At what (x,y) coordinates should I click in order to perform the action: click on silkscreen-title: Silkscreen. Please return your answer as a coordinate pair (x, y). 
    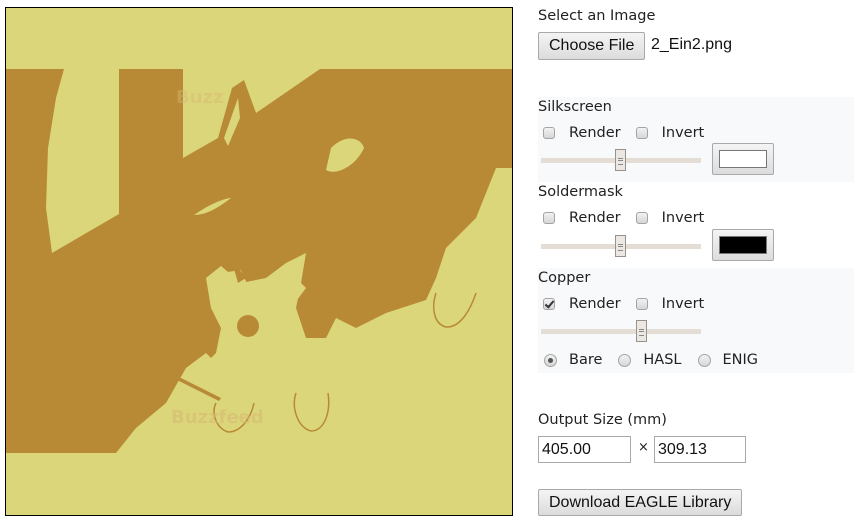
    Looking at the image, I should click on (575, 107).